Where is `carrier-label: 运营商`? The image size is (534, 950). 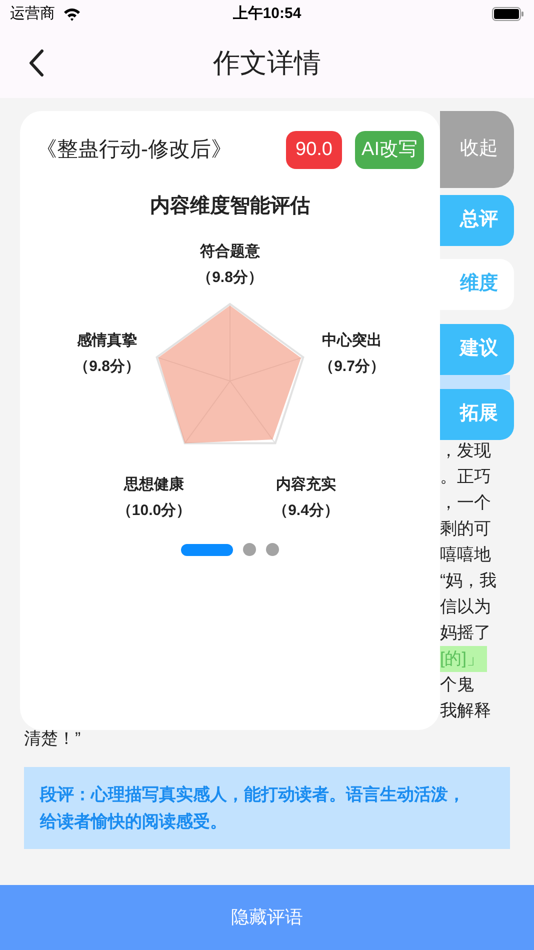
carrier-label: 运营商 is located at coordinates (32, 14).